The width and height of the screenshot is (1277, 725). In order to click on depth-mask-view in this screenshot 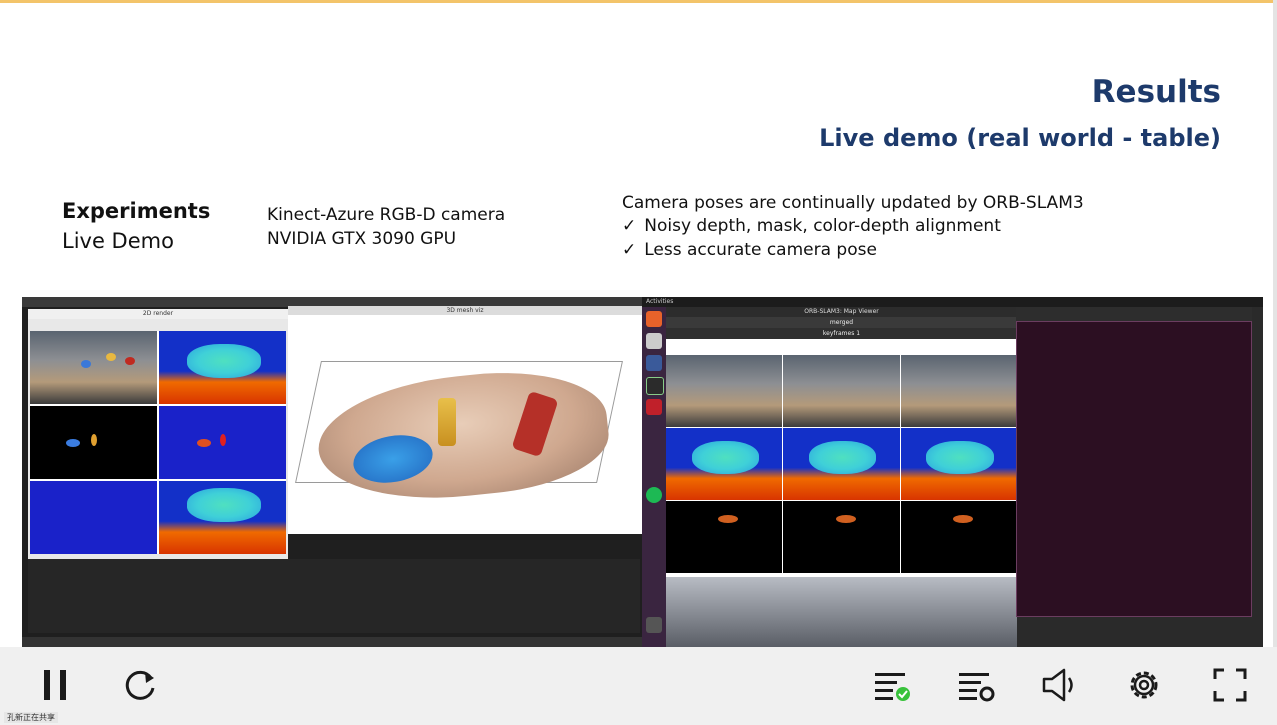, I will do `click(222, 442)`.